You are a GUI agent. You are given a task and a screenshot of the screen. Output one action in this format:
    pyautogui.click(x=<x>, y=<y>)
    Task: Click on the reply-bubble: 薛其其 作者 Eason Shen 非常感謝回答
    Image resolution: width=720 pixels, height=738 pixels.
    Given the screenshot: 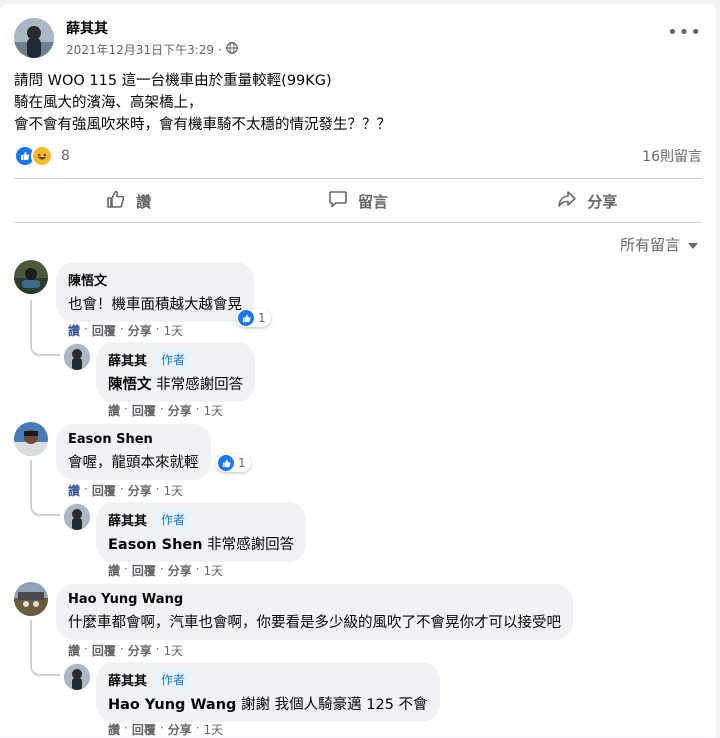 What is the action you would take?
    pyautogui.click(x=201, y=532)
    